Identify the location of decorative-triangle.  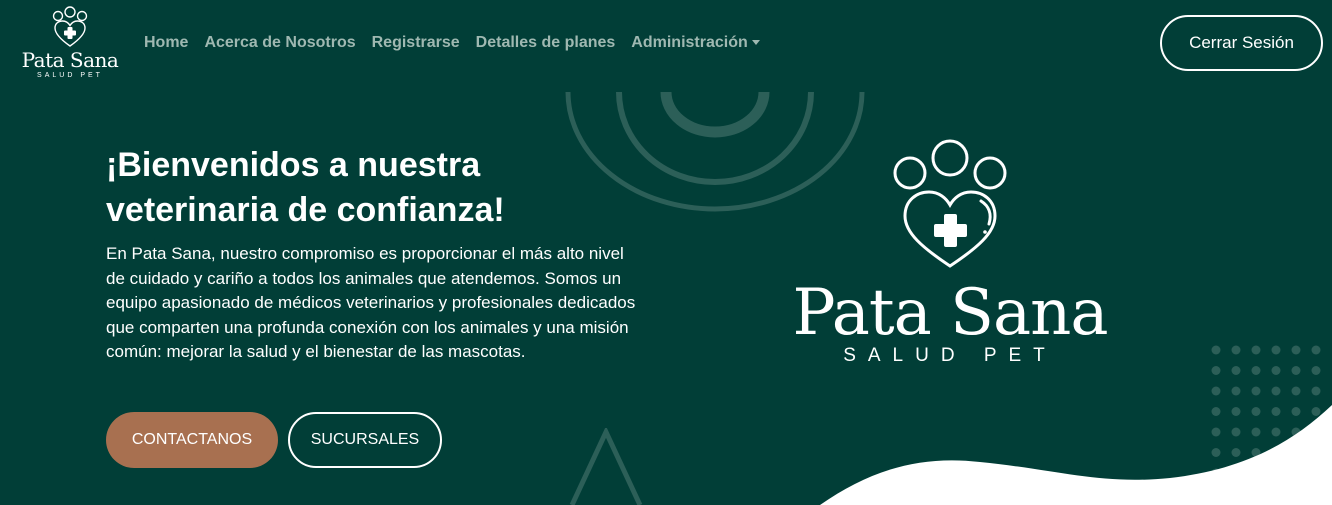
(606, 466).